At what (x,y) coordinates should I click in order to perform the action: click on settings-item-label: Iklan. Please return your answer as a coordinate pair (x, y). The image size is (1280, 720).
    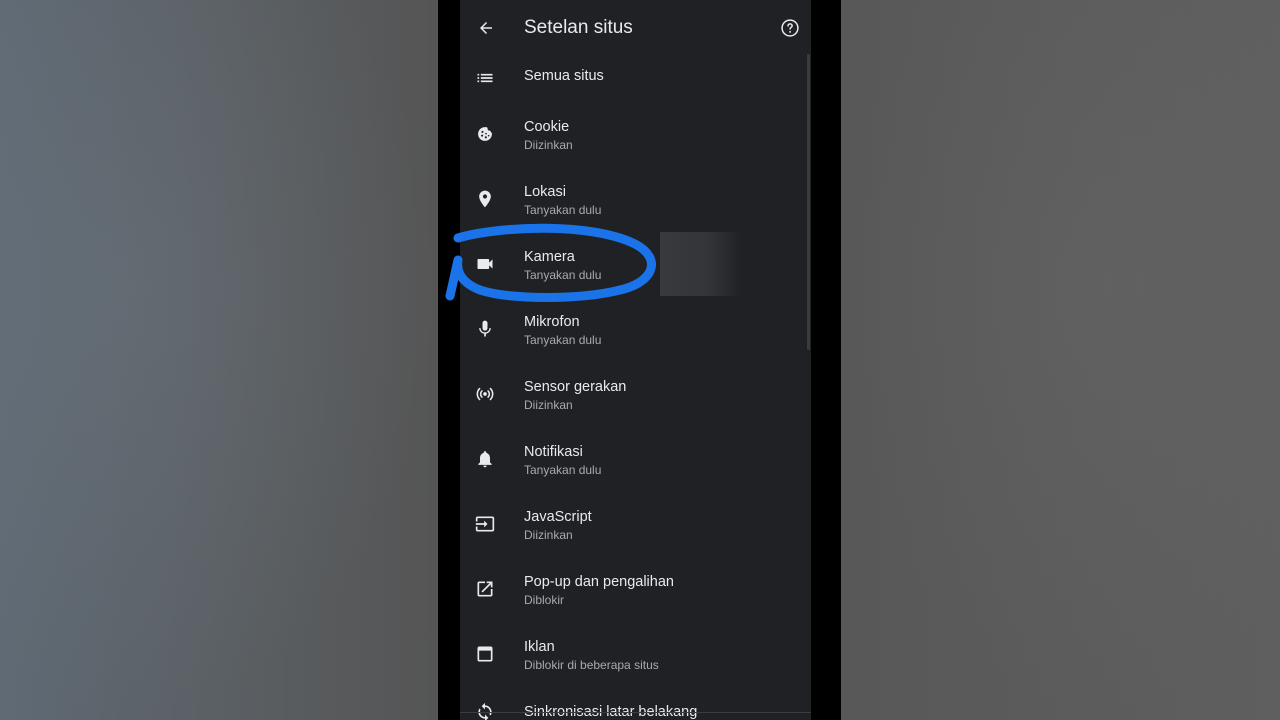
    Looking at the image, I should click on (539, 647).